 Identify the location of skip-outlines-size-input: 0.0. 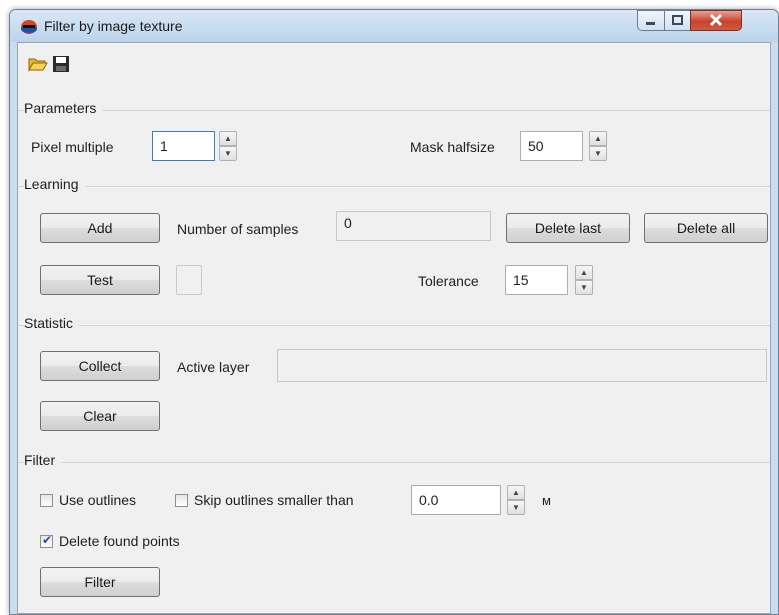
(456, 500).